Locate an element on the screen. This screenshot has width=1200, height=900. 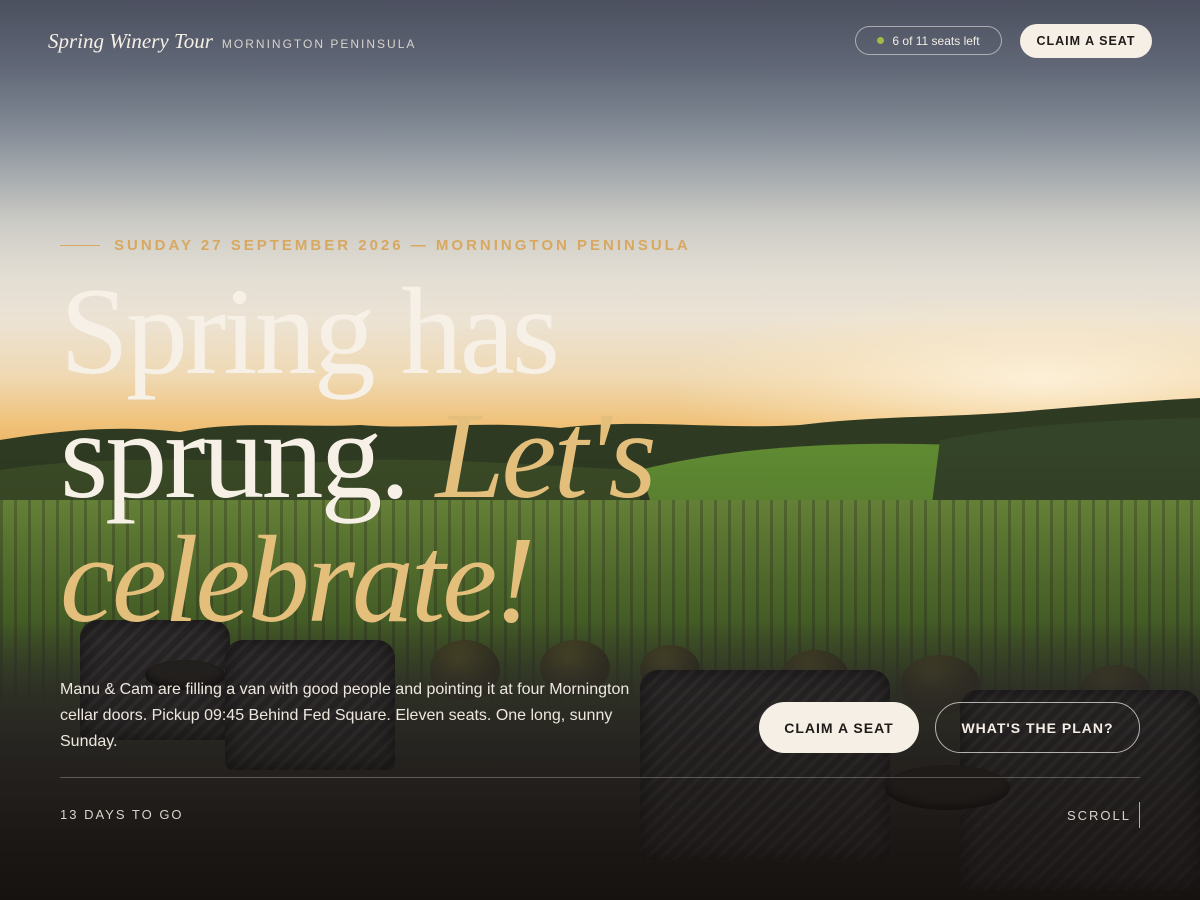
headline-accent-word: Let's is located at coordinates (546, 455).